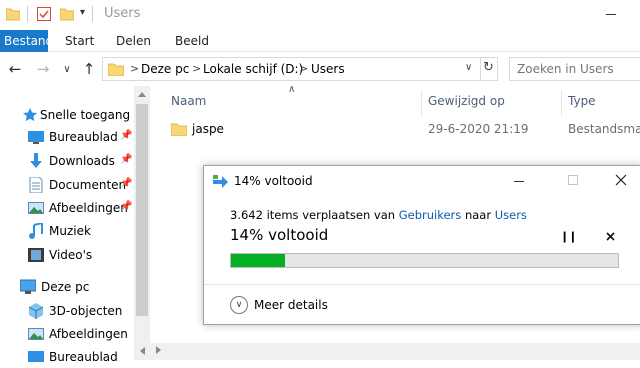 This screenshot has width=640, height=368. What do you see at coordinates (239, 305) in the screenshot?
I see `chevron-down-icon: ∨` at bounding box center [239, 305].